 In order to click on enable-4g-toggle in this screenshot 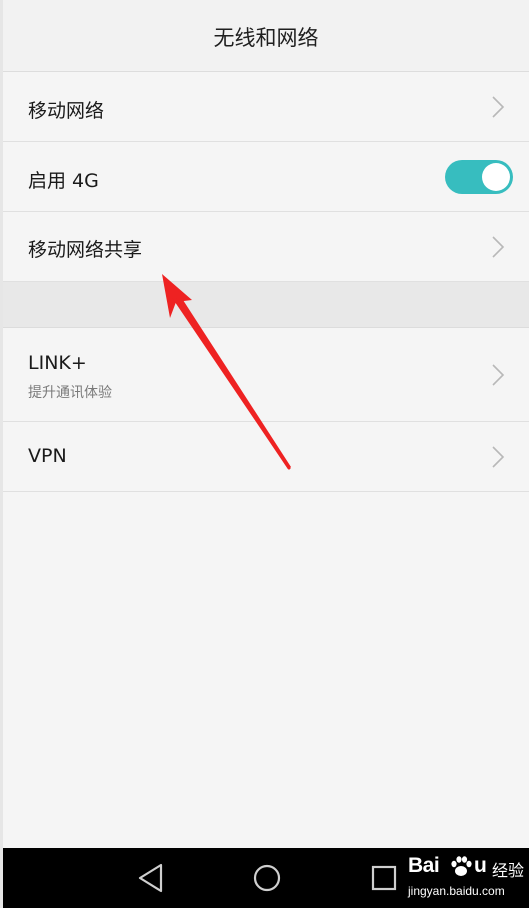, I will do `click(479, 177)`.